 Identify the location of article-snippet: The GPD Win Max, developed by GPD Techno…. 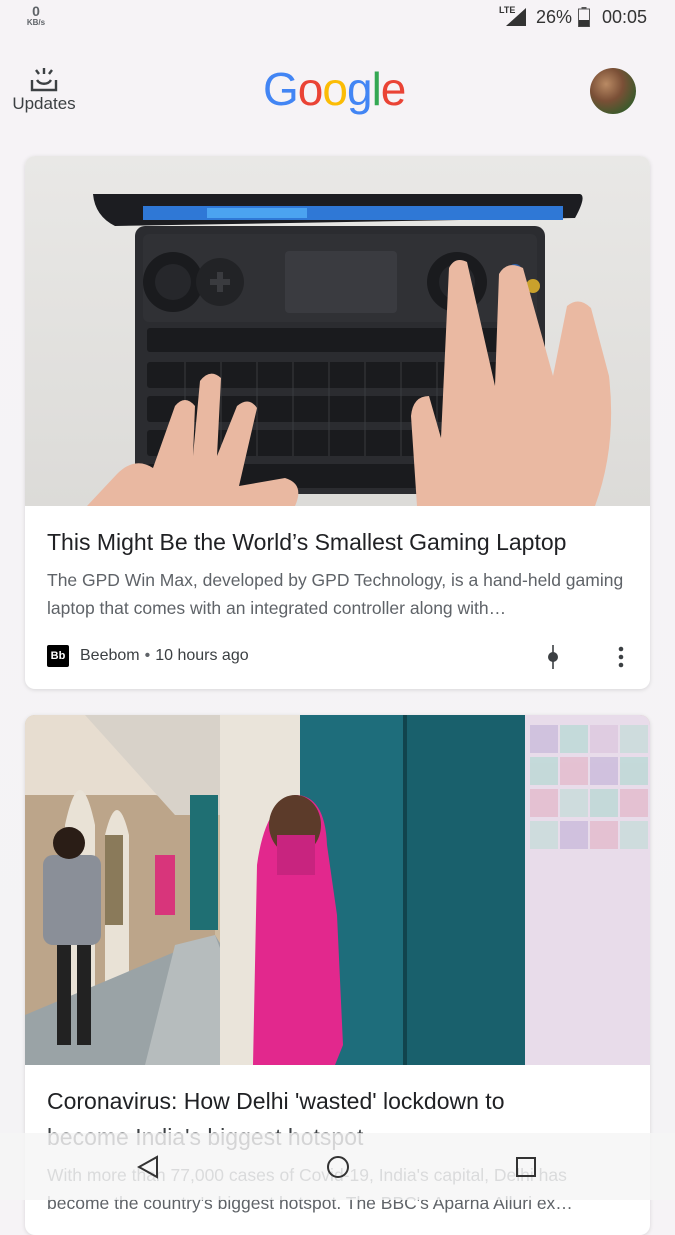
(335, 594).